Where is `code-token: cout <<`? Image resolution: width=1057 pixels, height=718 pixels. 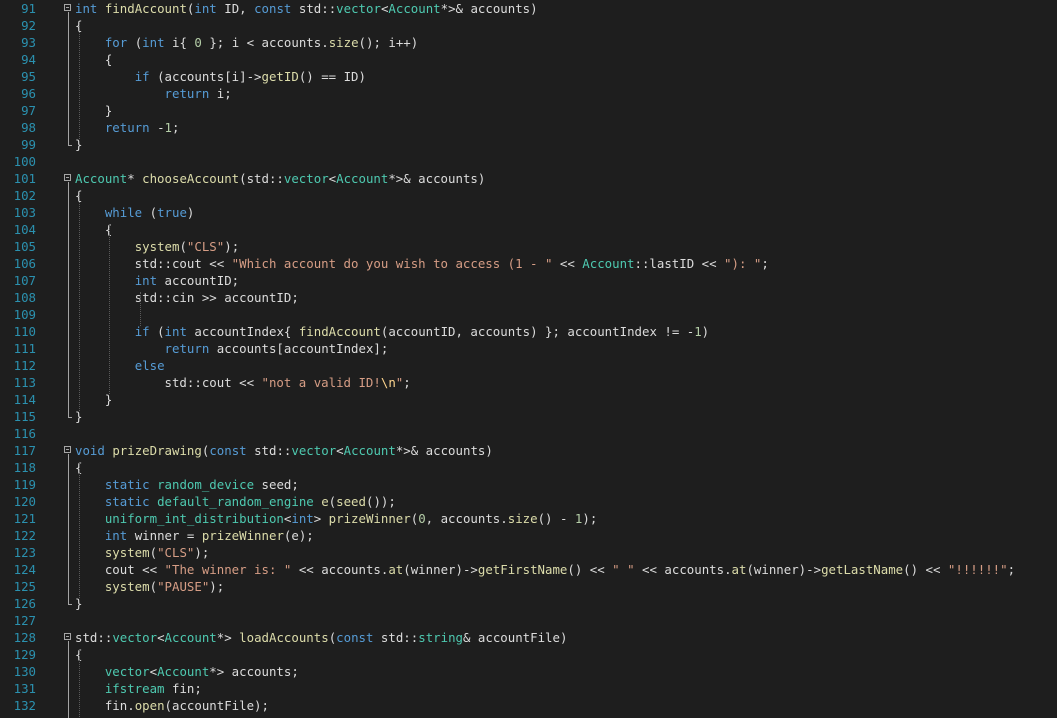 code-token: cout << is located at coordinates (120, 569).